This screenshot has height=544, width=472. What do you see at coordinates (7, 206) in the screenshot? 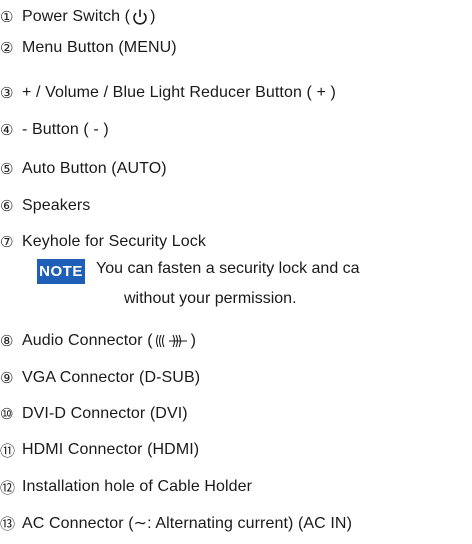
I see `item-number: ⑥` at bounding box center [7, 206].